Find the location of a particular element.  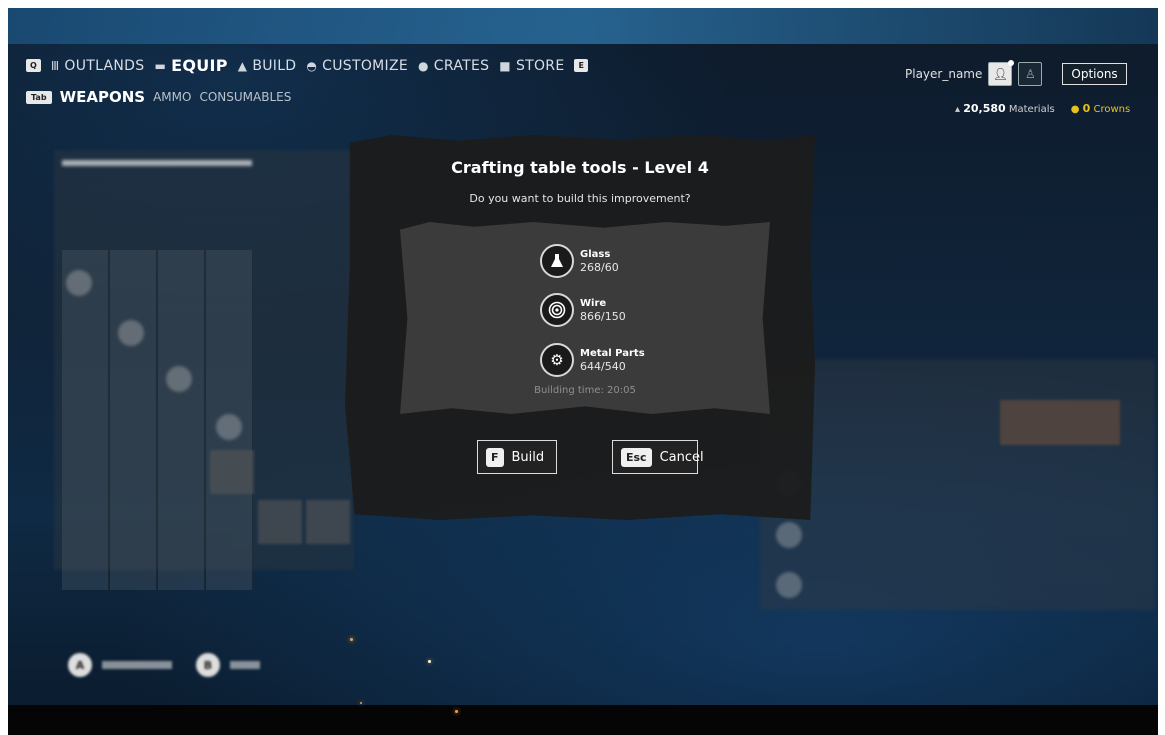

b-button-icon: B is located at coordinates (208, 665).